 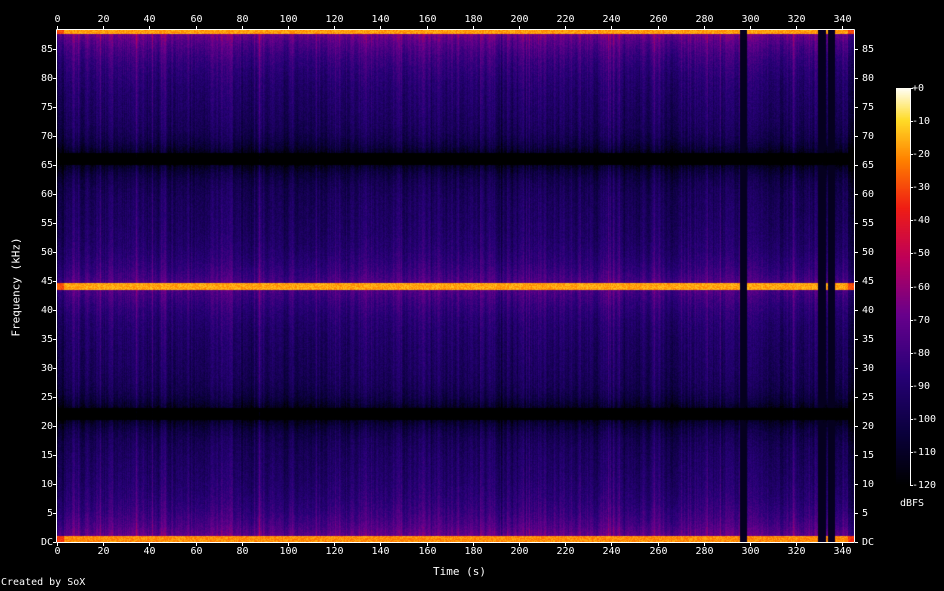 I want to click on y-tick-label-right: 50, so click(x=868, y=252).